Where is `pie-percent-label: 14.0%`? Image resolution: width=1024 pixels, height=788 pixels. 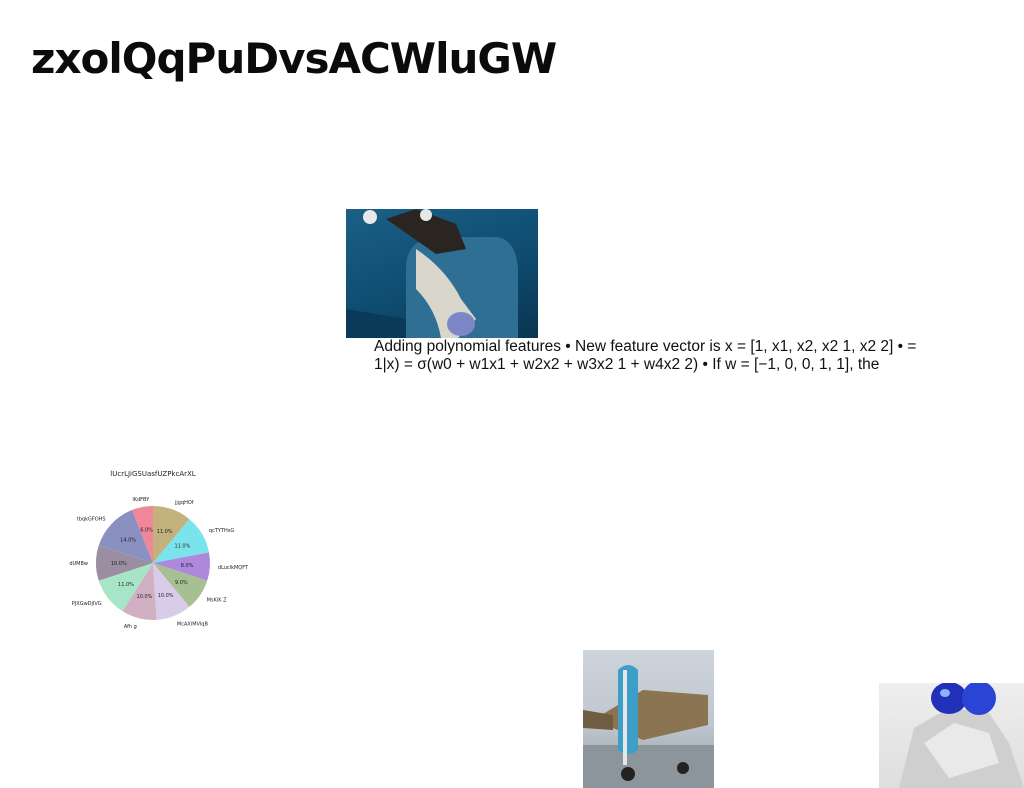
pie-percent-label: 14.0% is located at coordinates (128, 541).